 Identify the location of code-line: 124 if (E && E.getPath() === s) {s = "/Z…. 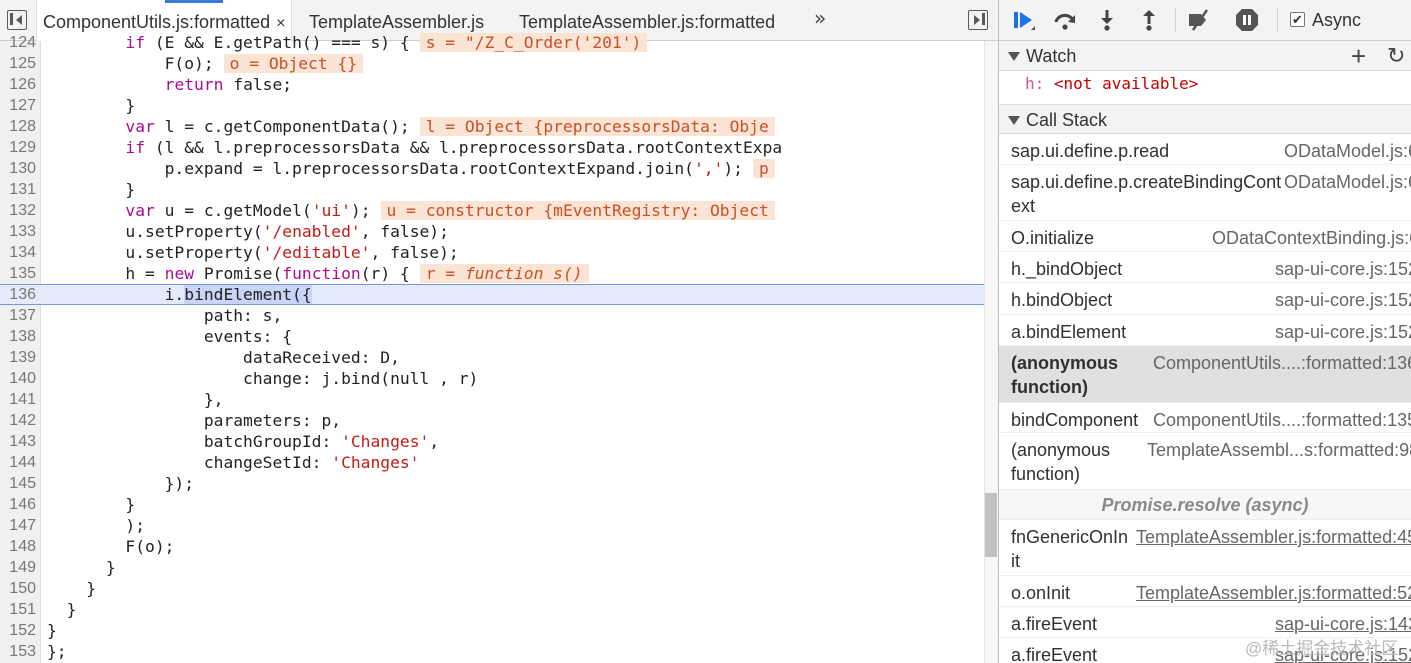
(492, 42).